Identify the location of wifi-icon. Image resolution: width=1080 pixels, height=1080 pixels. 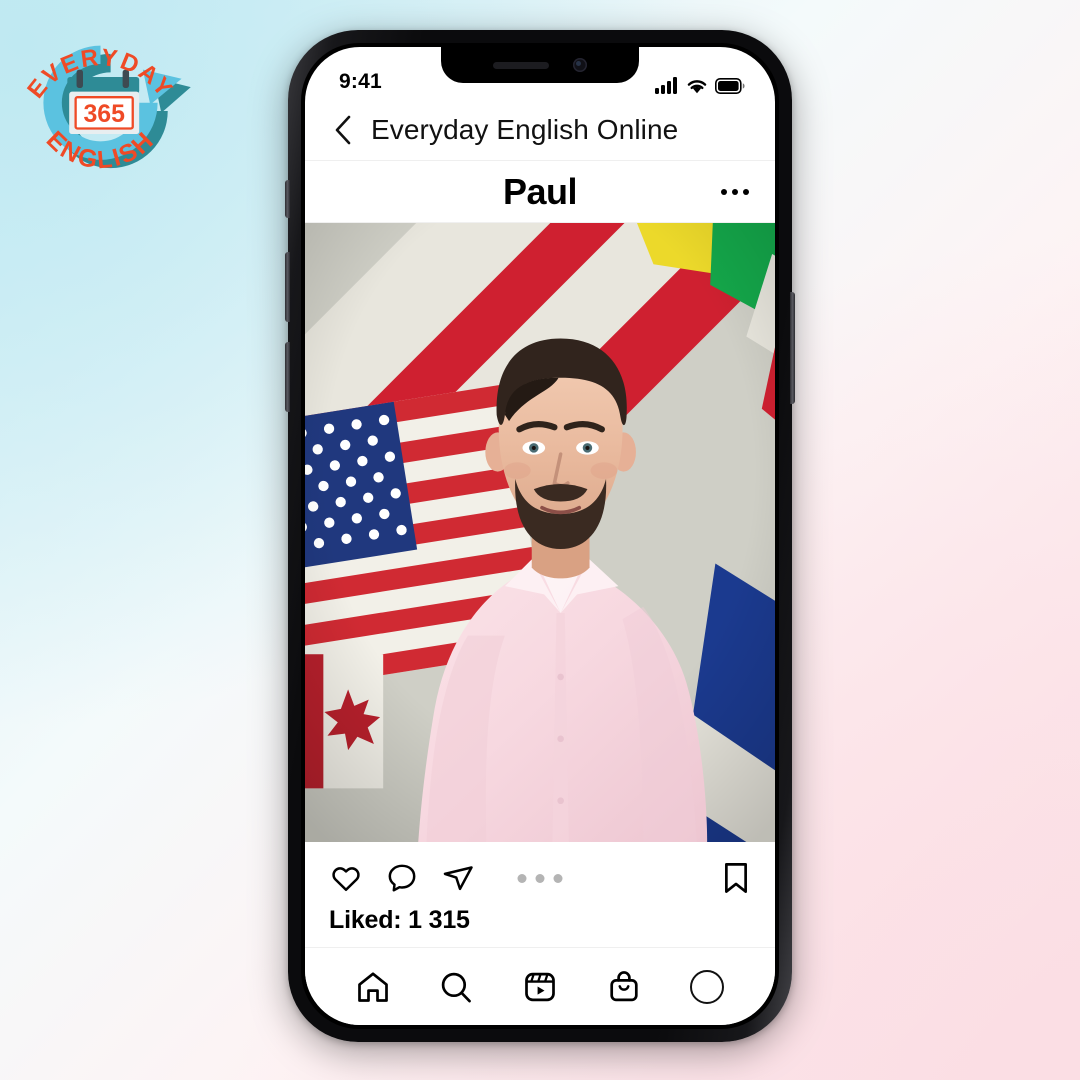
(697, 87).